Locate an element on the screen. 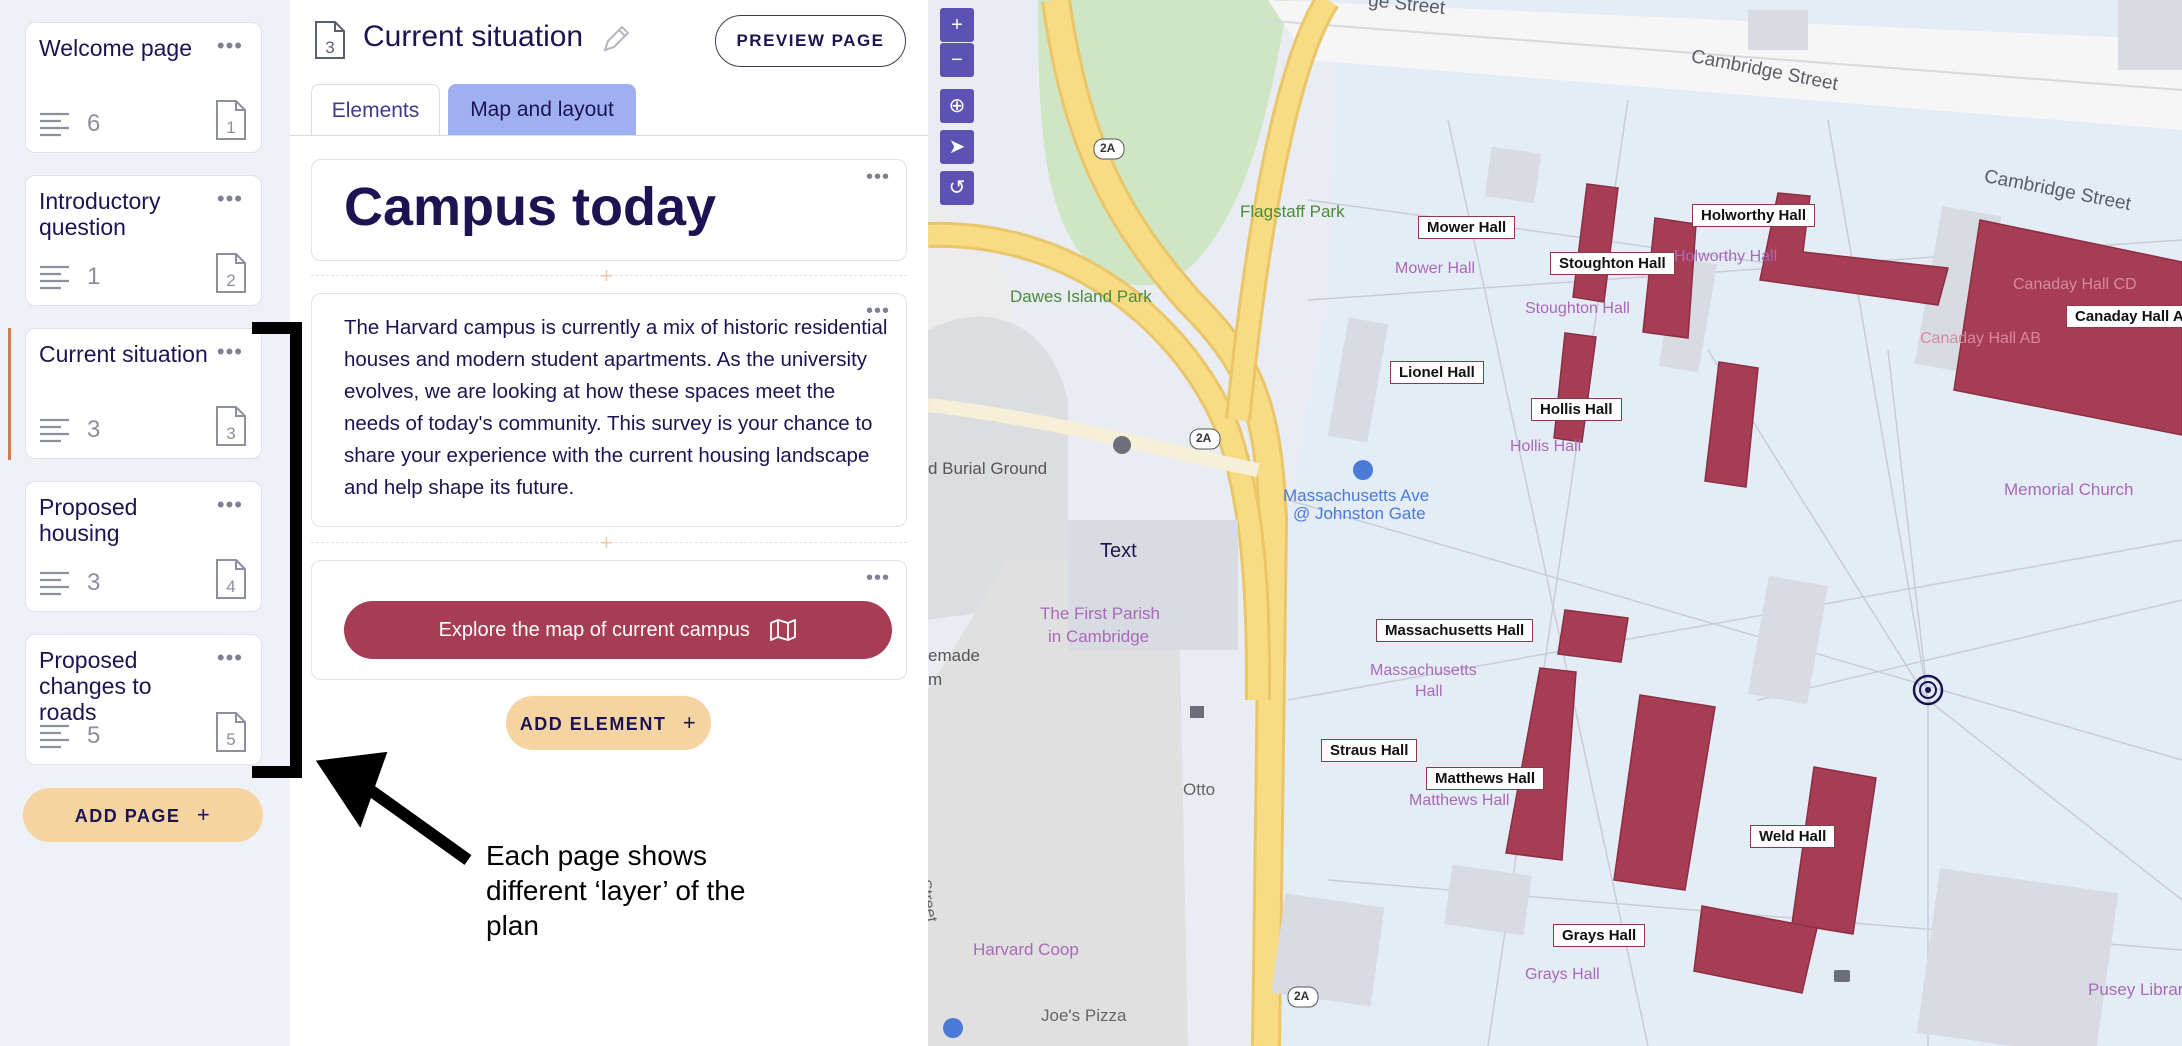  poi-label: Hollis Hall is located at coordinates (1546, 446).